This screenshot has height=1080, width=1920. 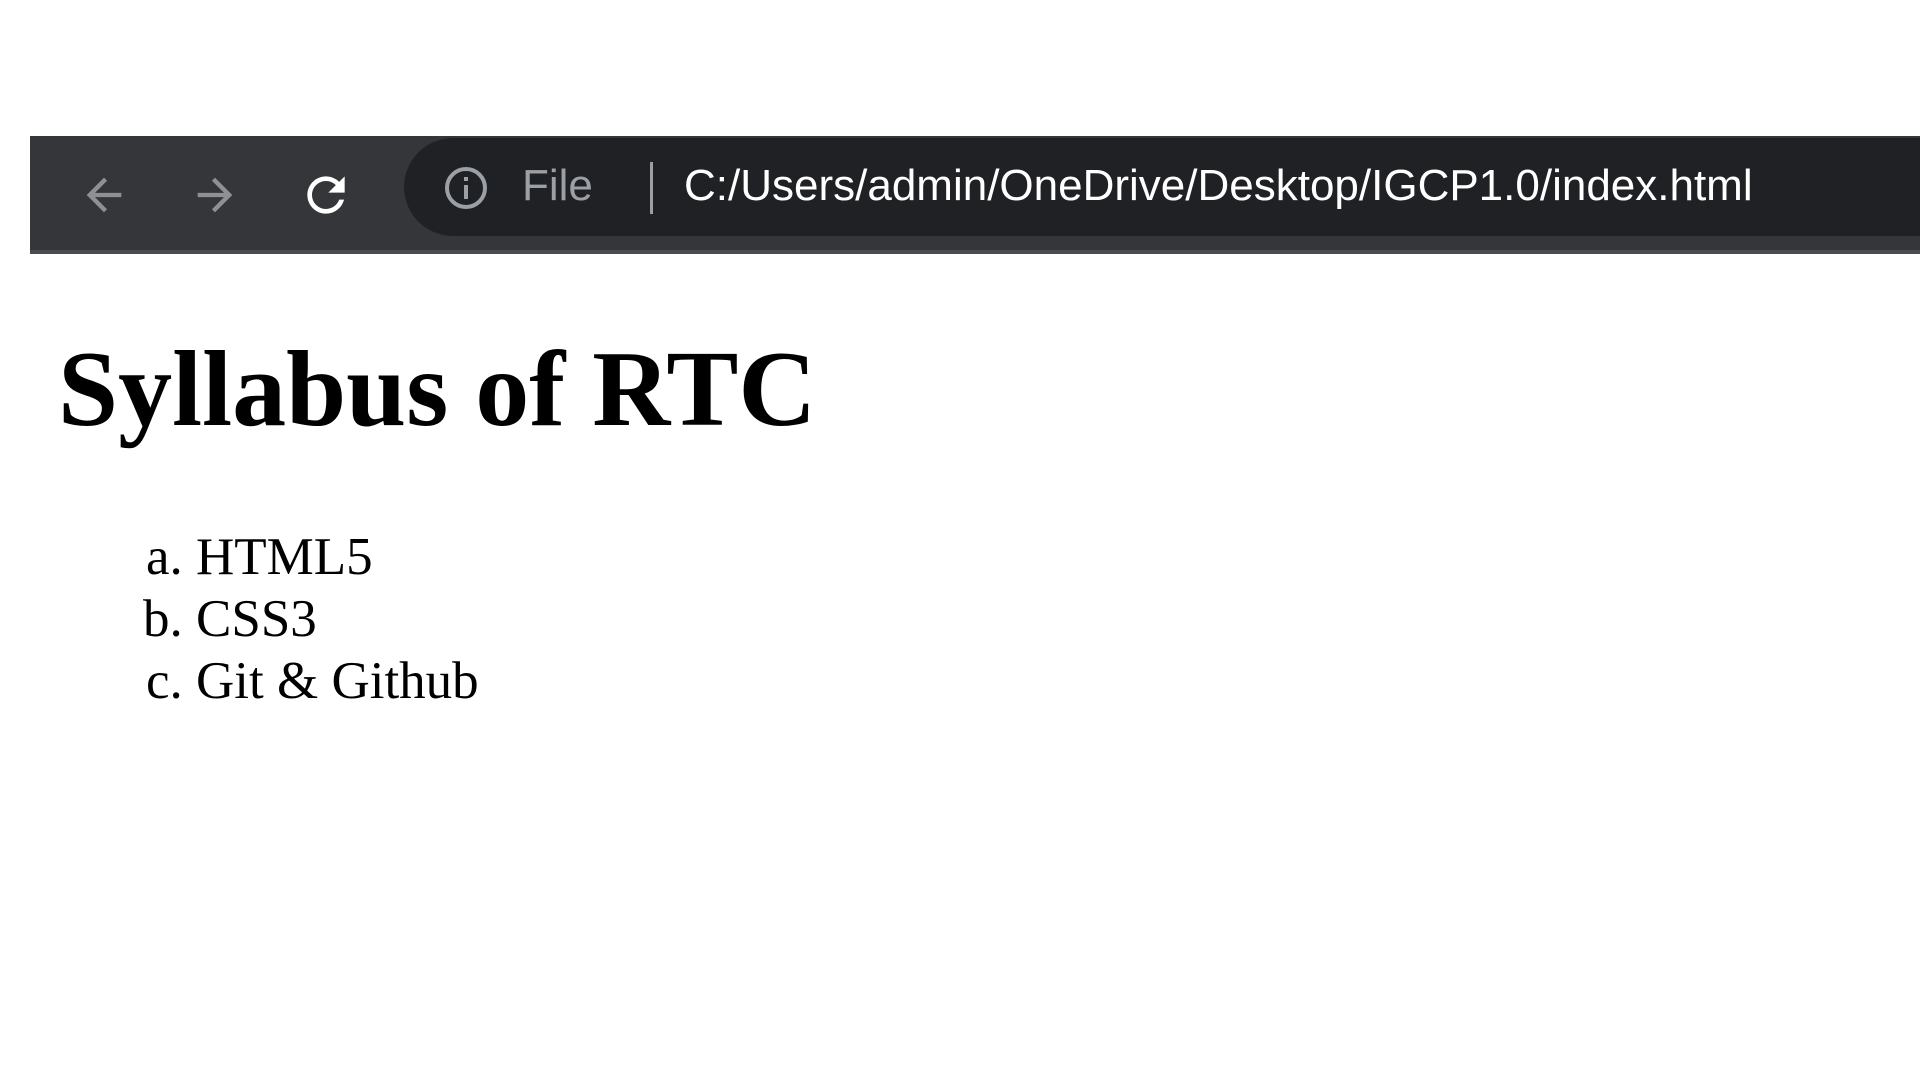 What do you see at coordinates (651, 188) in the screenshot?
I see `omnibox-separator` at bounding box center [651, 188].